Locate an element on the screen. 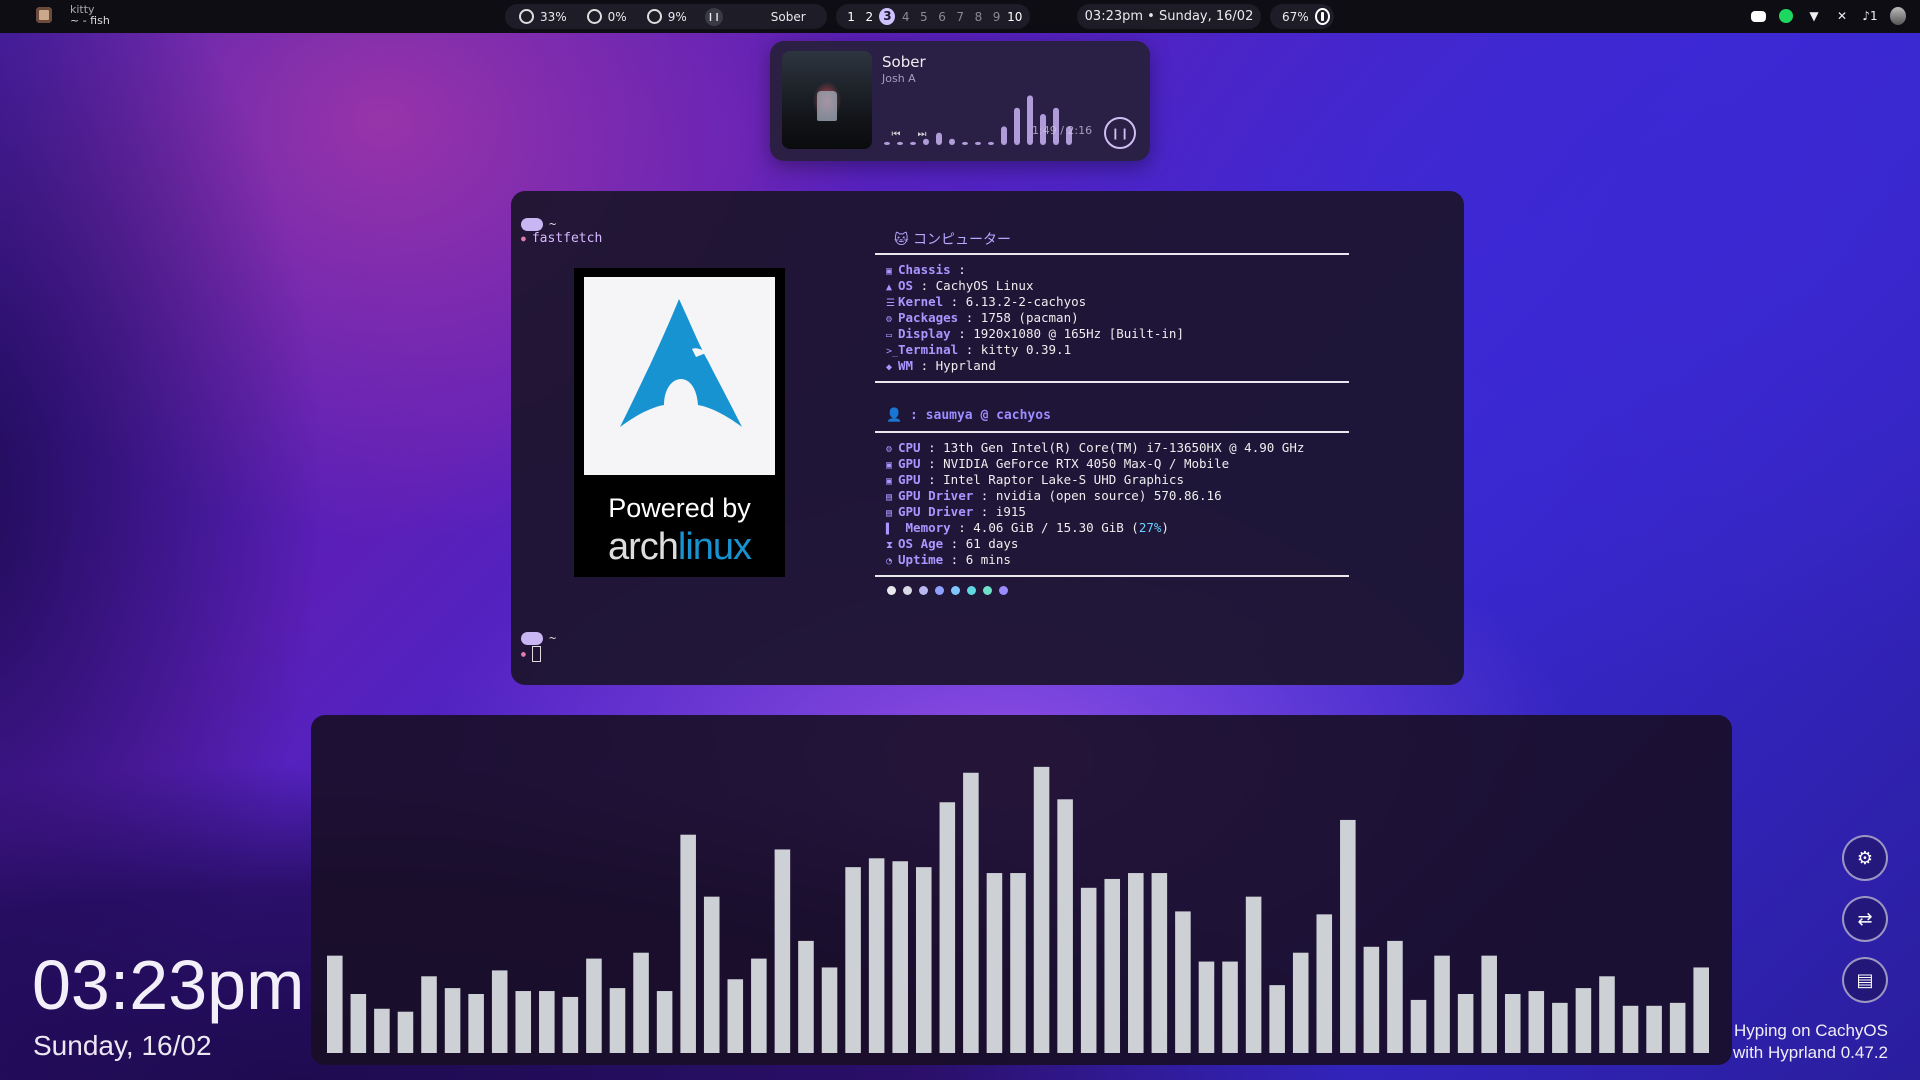 The image size is (1920, 1080). window-title: ~ - fish is located at coordinates (90, 20).